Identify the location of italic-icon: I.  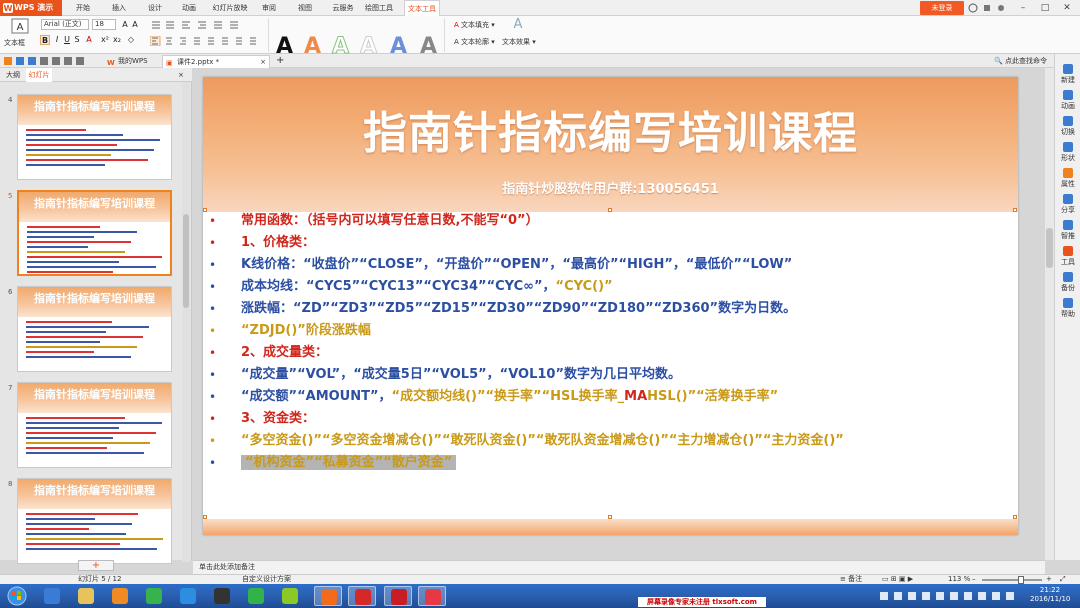
(57, 40).